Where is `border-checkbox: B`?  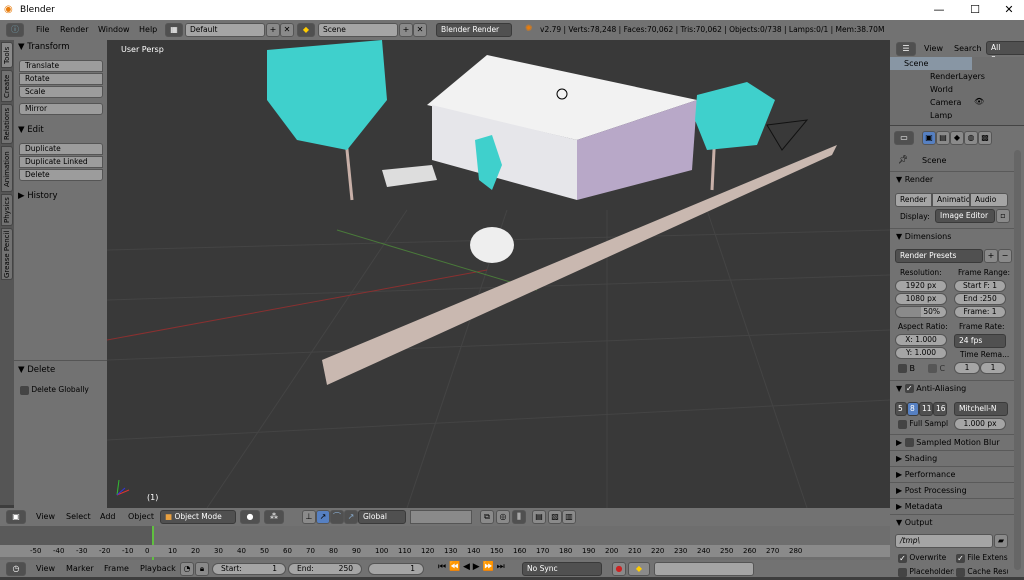 border-checkbox: B is located at coordinates (906, 368).